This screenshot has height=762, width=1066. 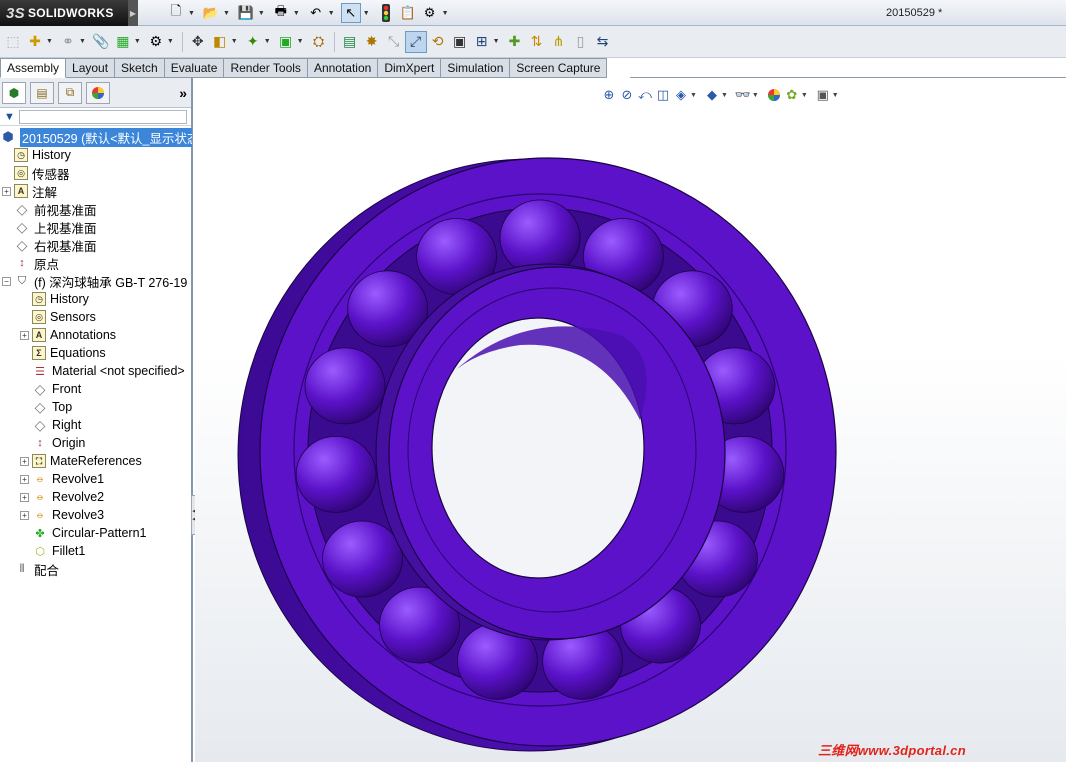 What do you see at coordinates (603, 42) in the screenshot?
I see `assembly-visualization-icon: ⇆` at bounding box center [603, 42].